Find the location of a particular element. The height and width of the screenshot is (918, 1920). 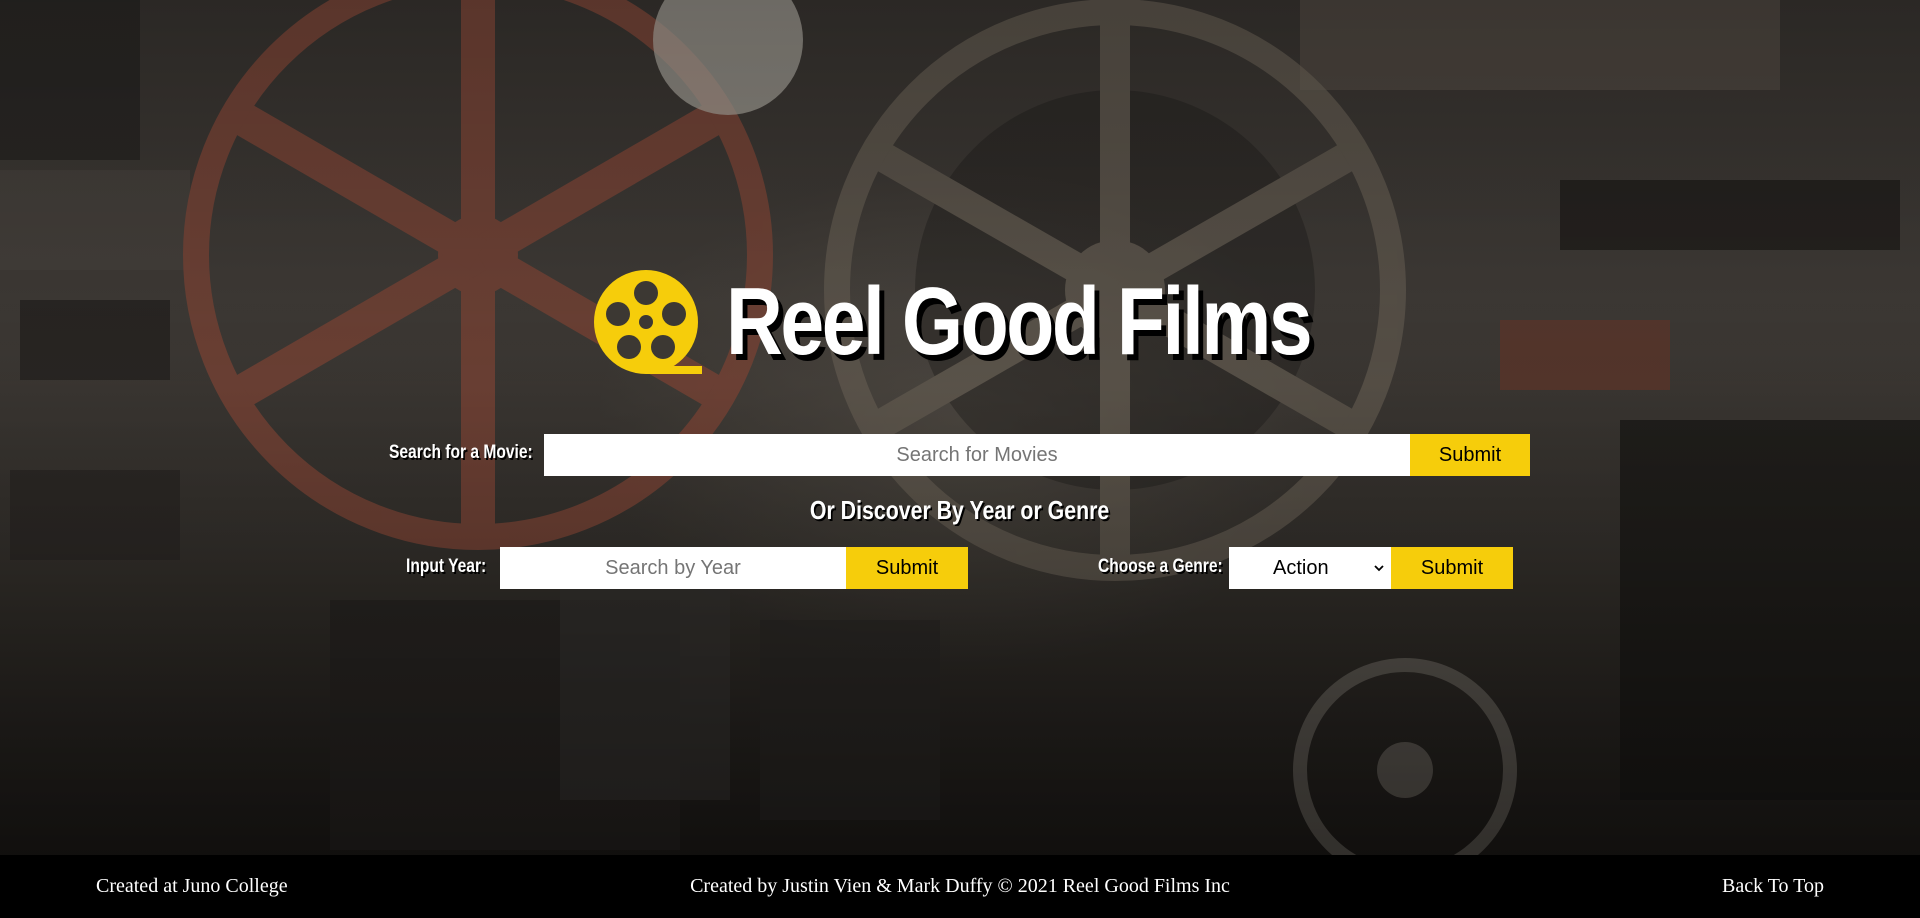

search-label: Search for a Movie: is located at coordinates (461, 452).